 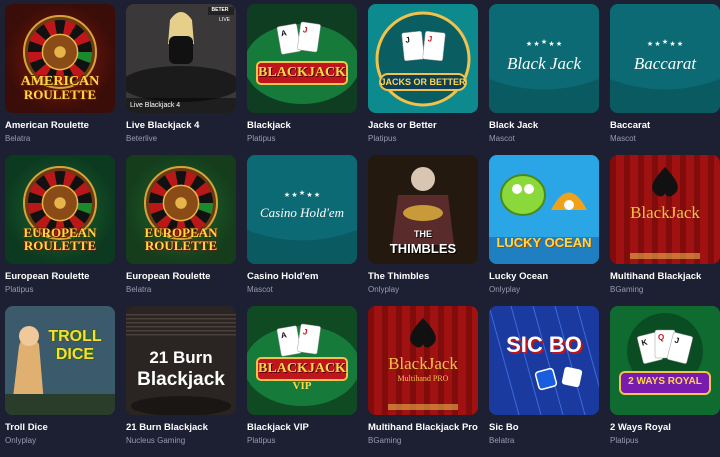 What do you see at coordinates (302, 209) in the screenshot?
I see `game-thumbnail: ★ ★ ★ ★ ★ Casino Hold'em` at bounding box center [302, 209].